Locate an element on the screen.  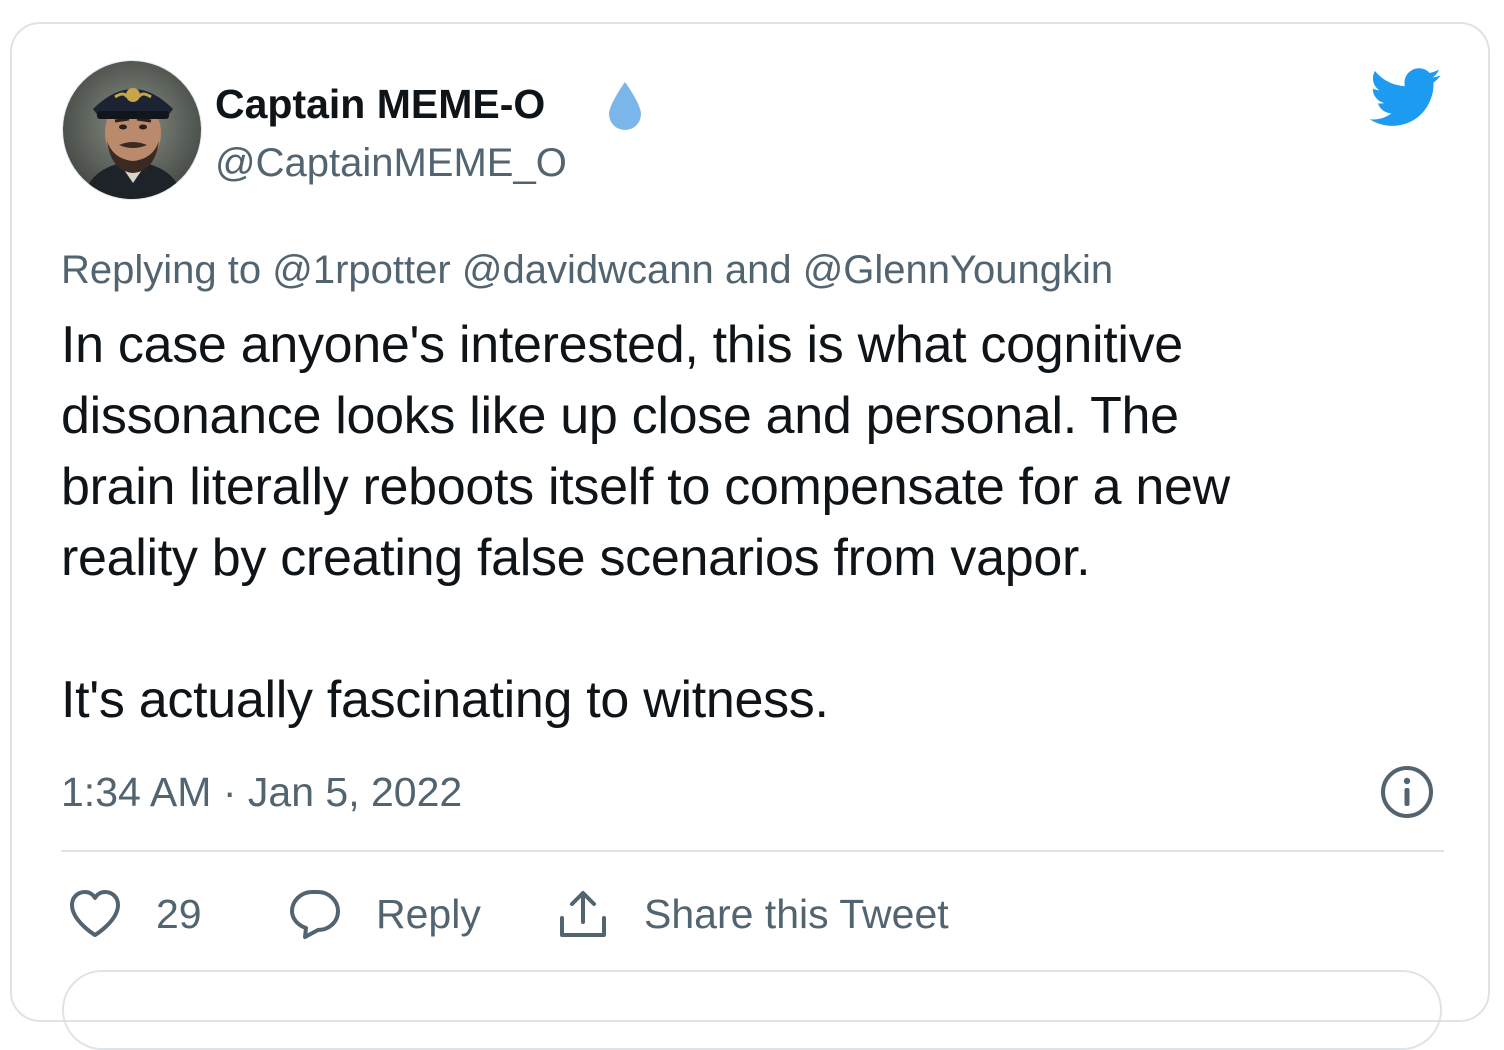
water-drop-icon is located at coordinates (625, 106).